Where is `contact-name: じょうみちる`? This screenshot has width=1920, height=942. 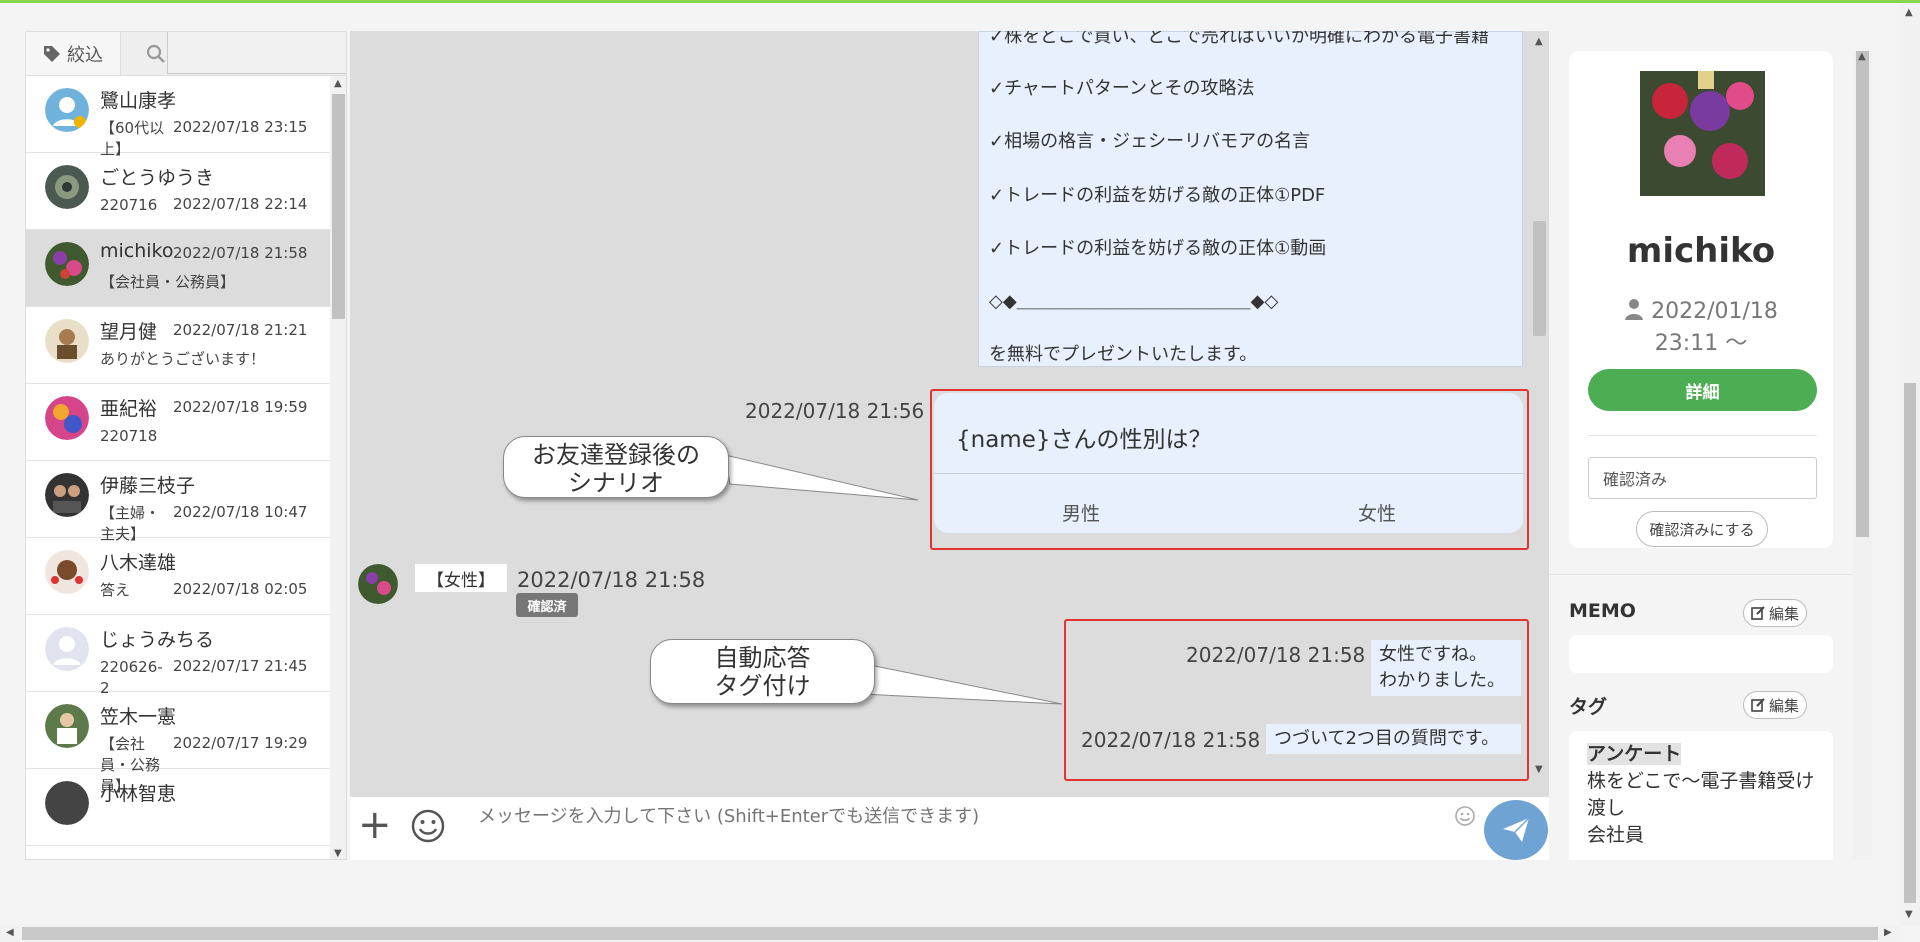 contact-name: じょうみちる is located at coordinates (157, 640).